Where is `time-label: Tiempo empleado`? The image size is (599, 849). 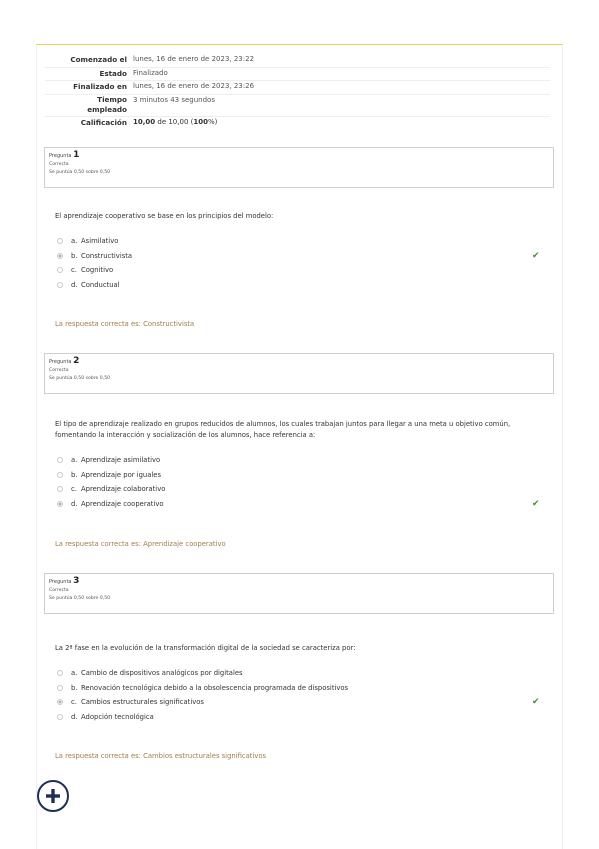
time-label: Tiempo empleado is located at coordinates (88, 105).